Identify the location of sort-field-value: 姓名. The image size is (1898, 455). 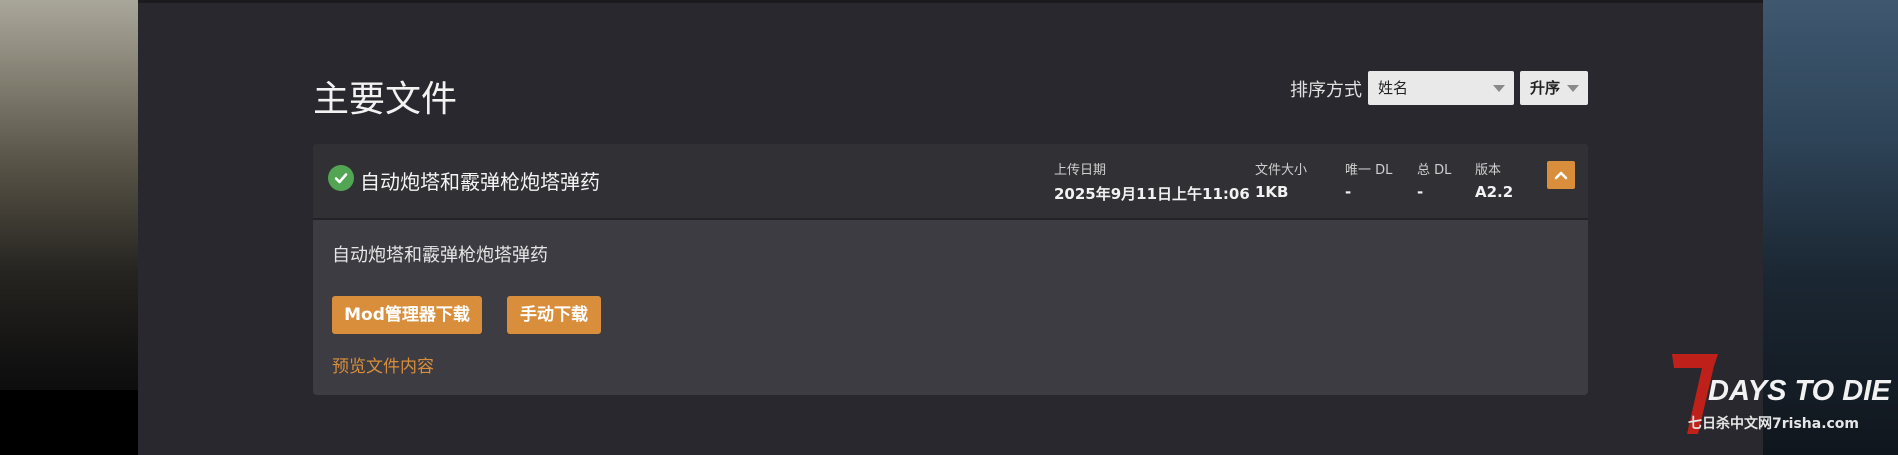
(1393, 88).